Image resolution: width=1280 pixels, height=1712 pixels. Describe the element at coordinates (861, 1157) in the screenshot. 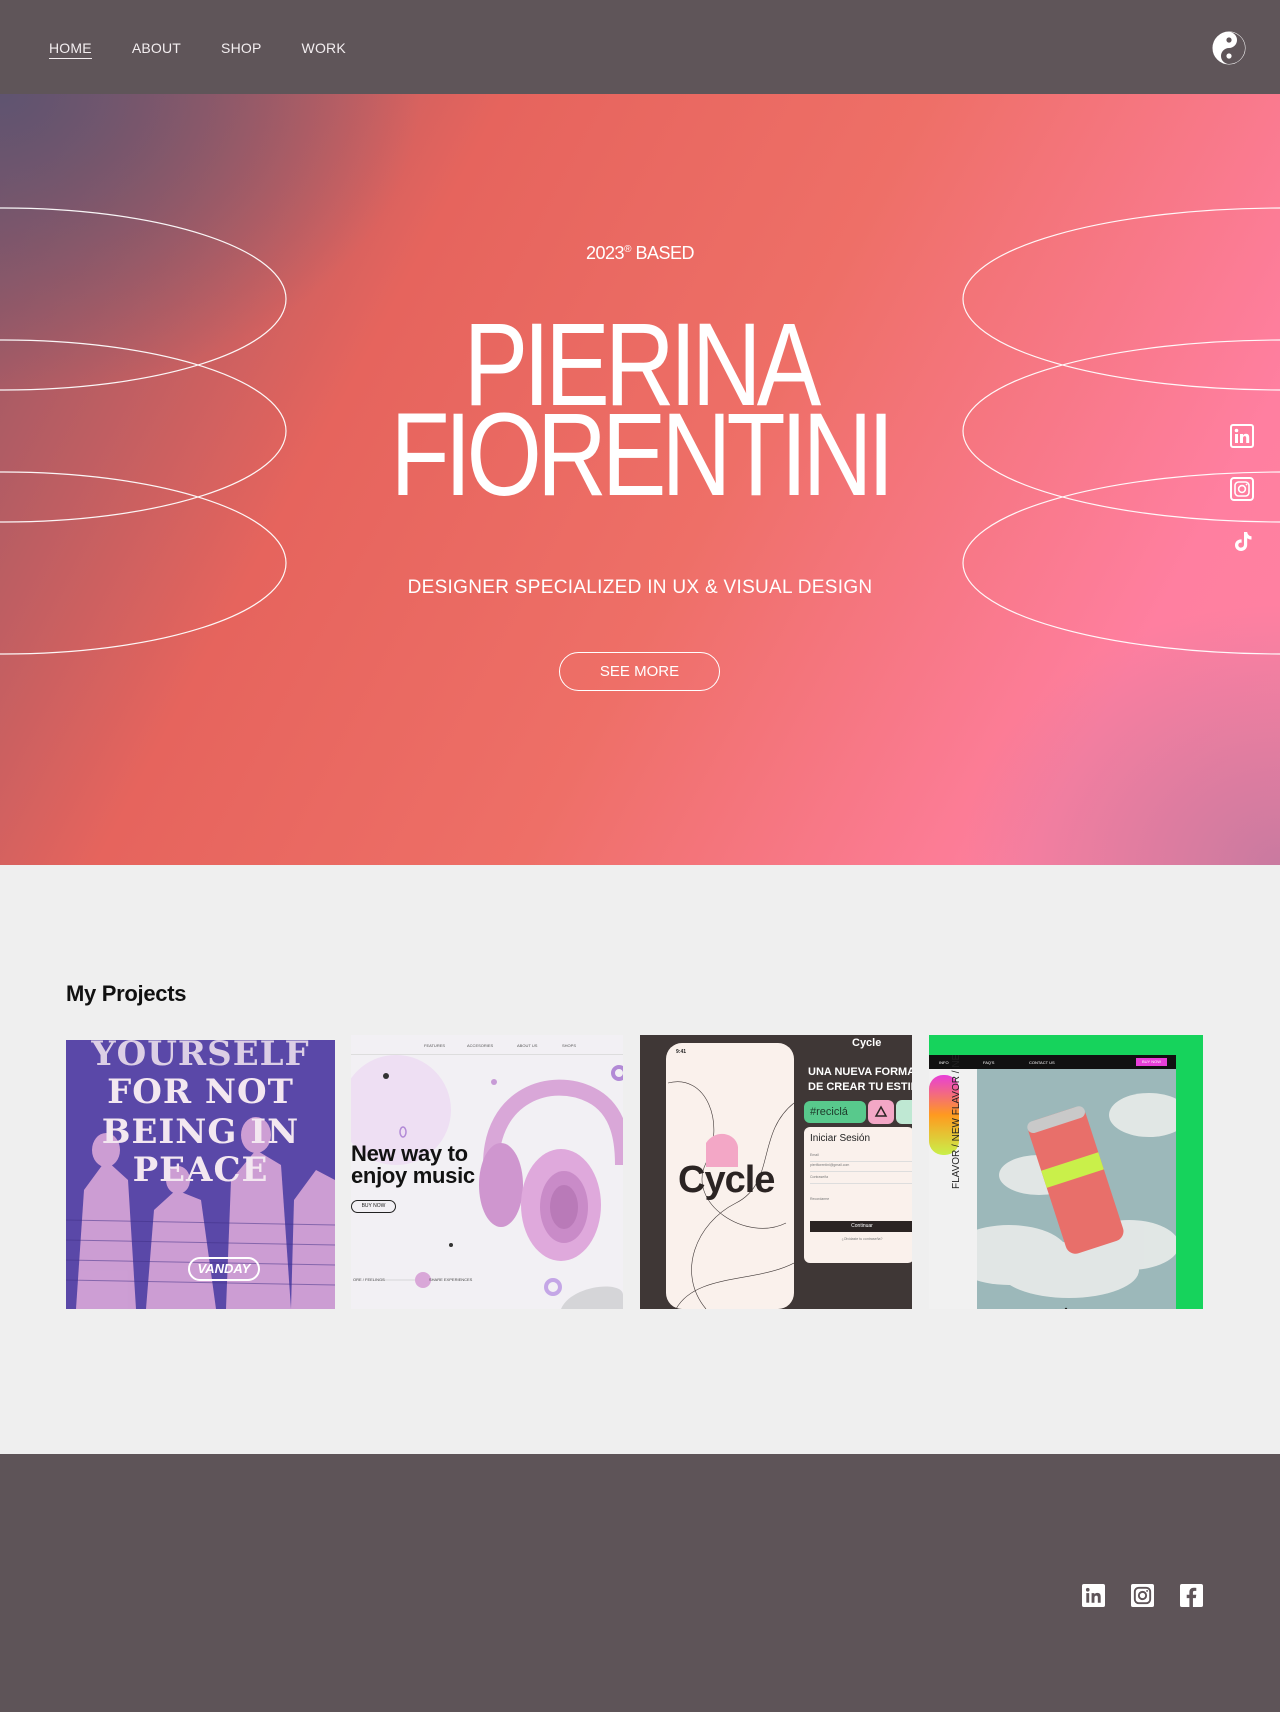

I see `email-label: Email` at that location.